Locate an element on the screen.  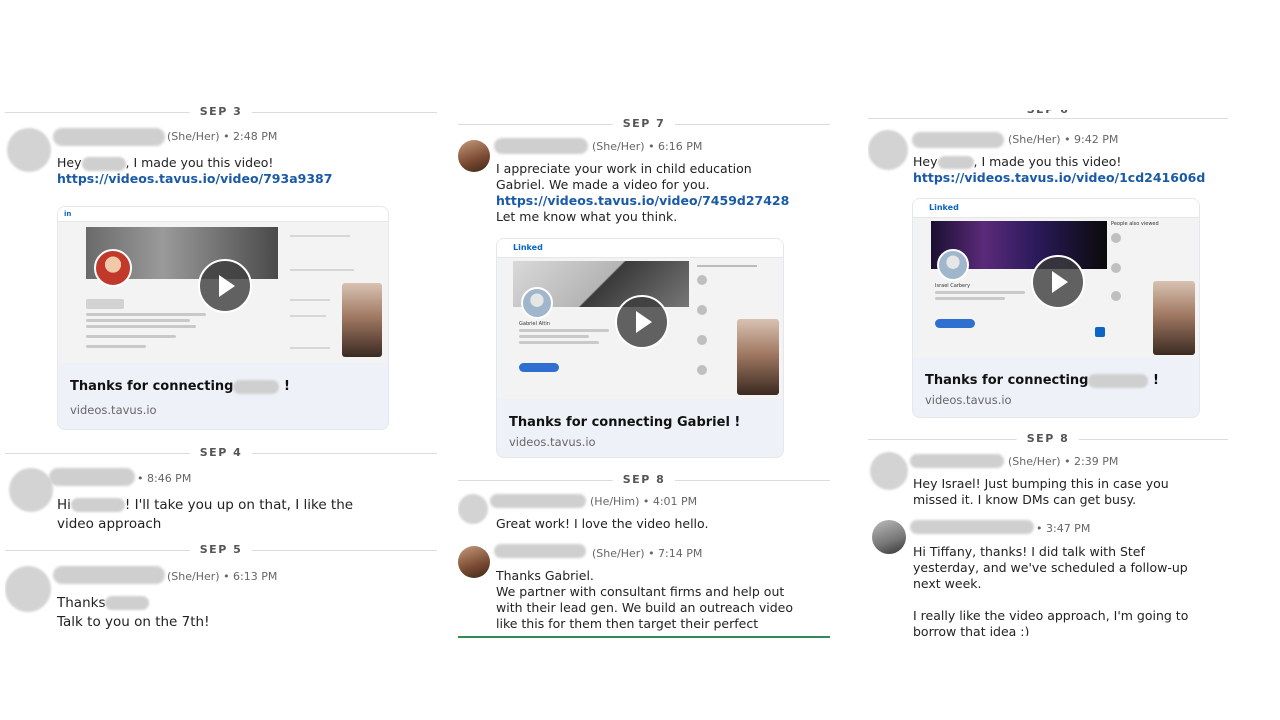
message-text: Thanks is located at coordinates (81, 603).